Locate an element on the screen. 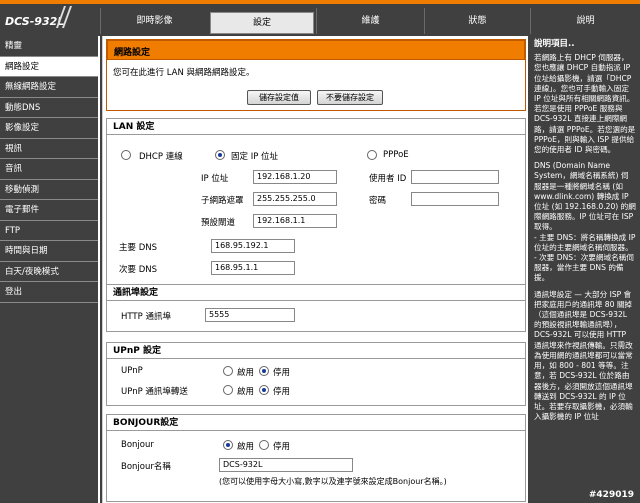 The height and width of the screenshot is (503, 640). primary-dns-input: 168.95.192.1 is located at coordinates (253, 246).